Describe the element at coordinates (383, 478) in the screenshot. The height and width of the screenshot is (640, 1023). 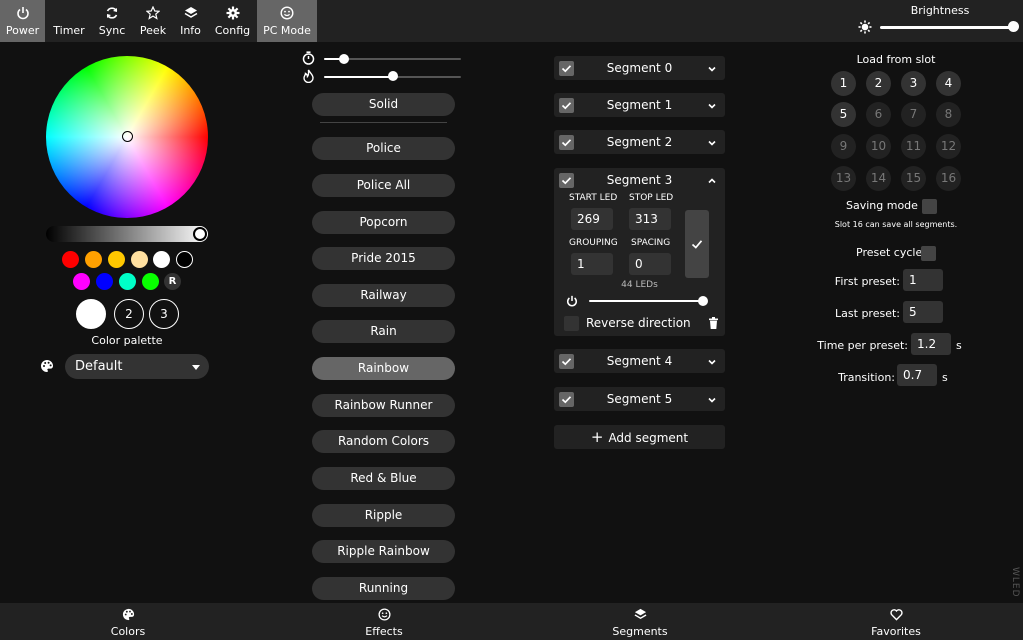
I see `effect-button: Red & Blue` at that location.